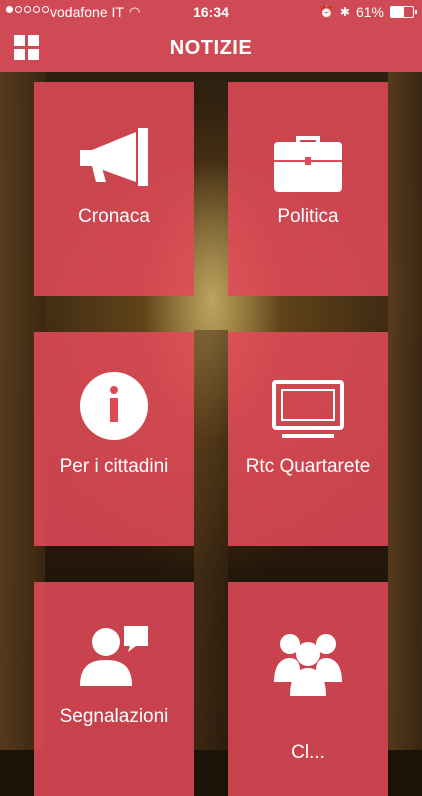 Image resolution: width=422 pixels, height=796 pixels. Describe the element at coordinates (114, 406) in the screenshot. I see `info-icon` at that location.